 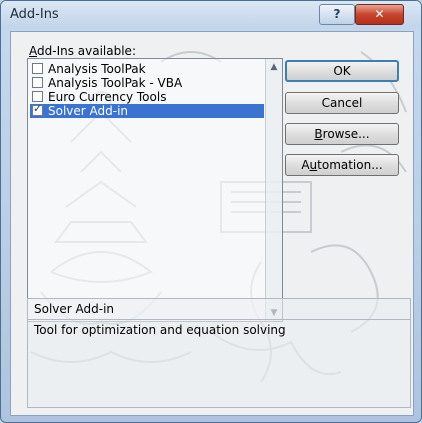 I want to click on automation-prefix: A, so click(x=305, y=165).